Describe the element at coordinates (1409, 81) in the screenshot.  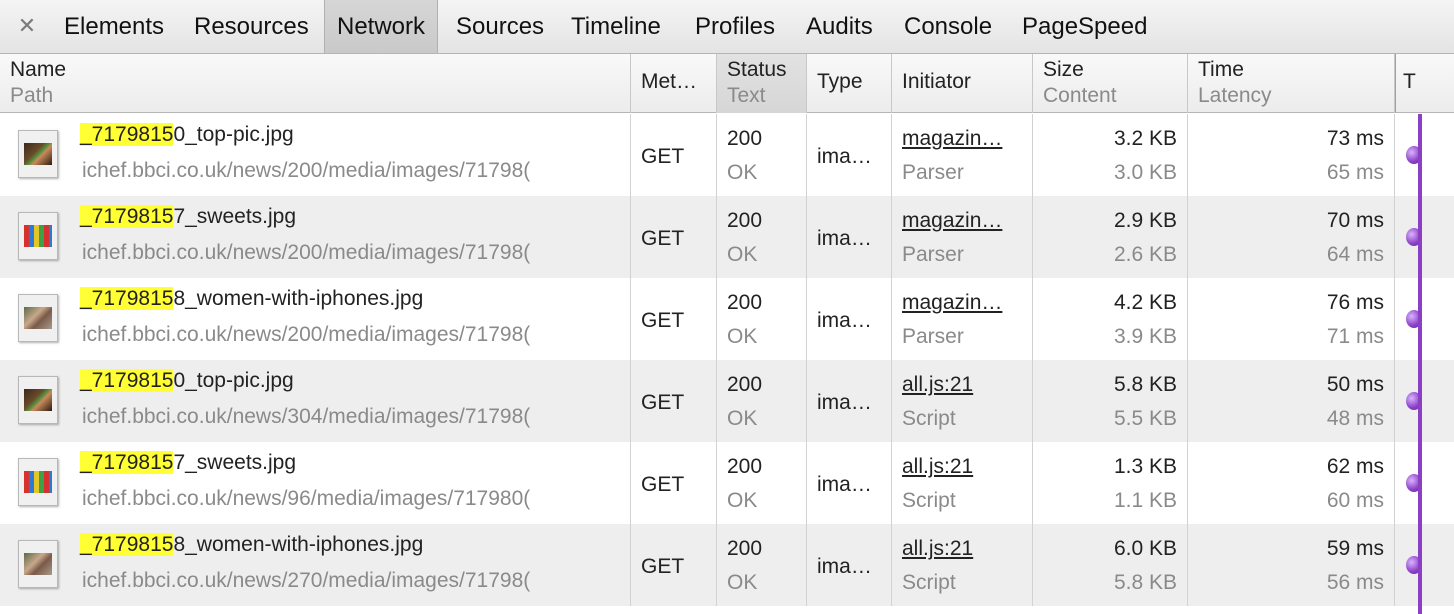
I see `column-title: T` at that location.